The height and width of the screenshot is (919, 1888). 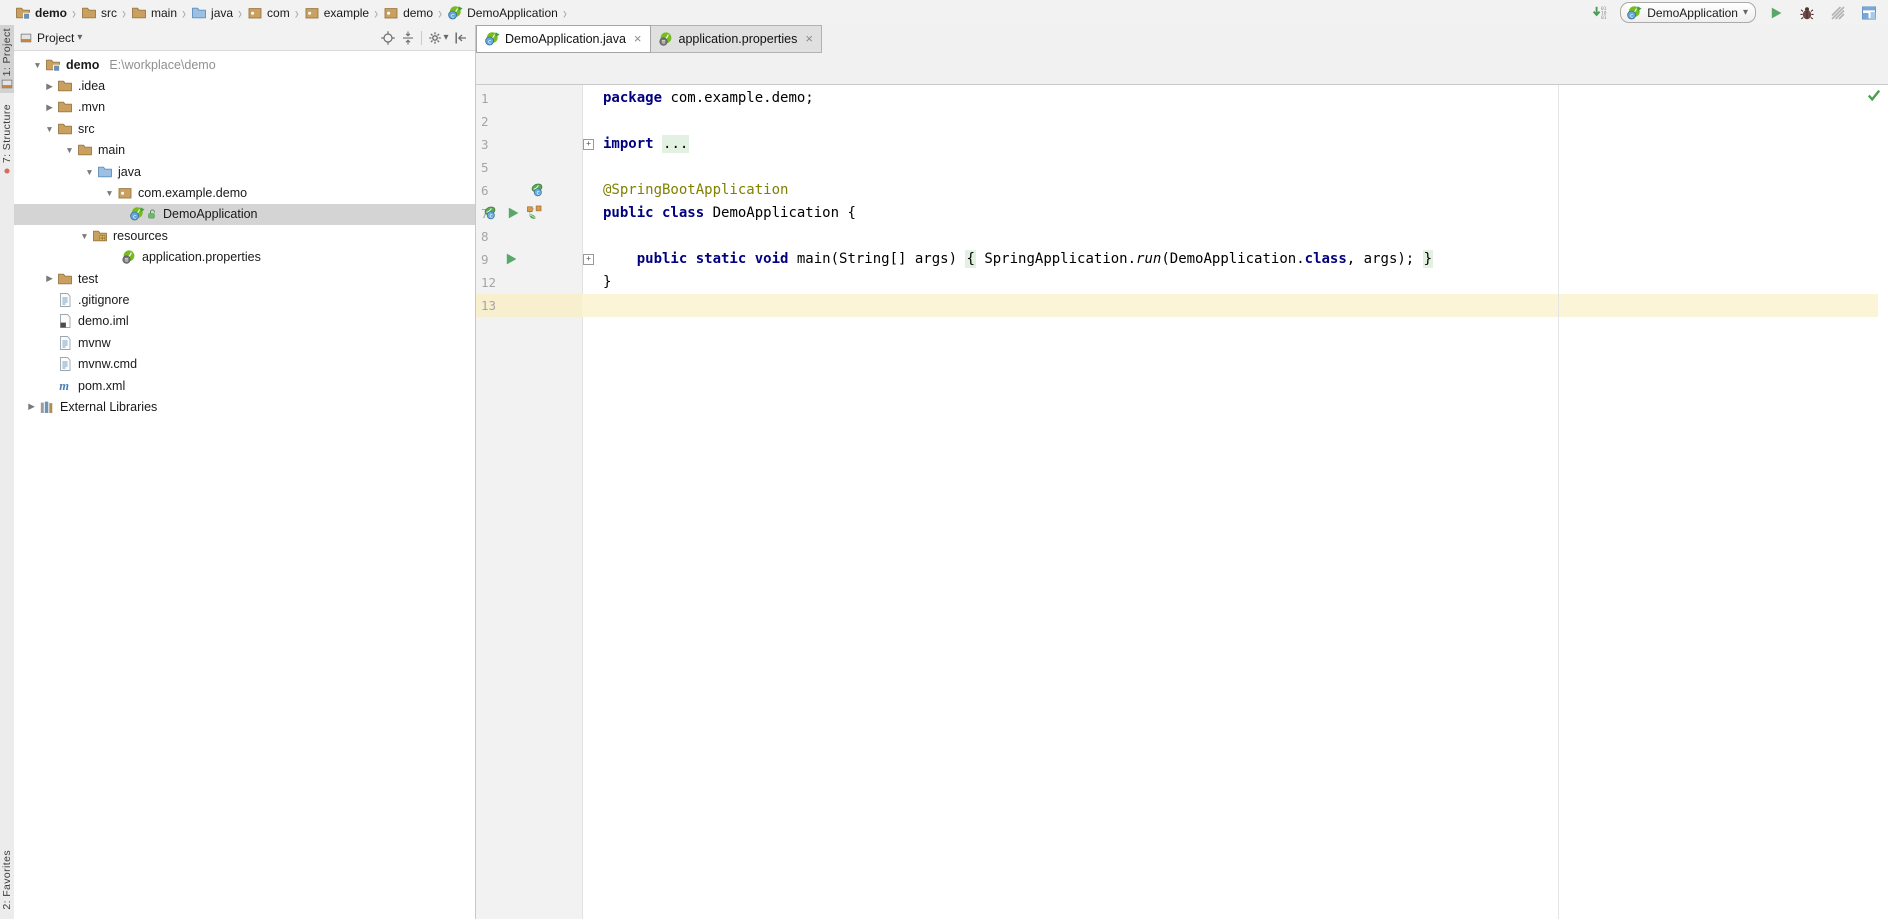 What do you see at coordinates (244, 150) in the screenshot?
I see `tree-item-main: ▼ main` at bounding box center [244, 150].